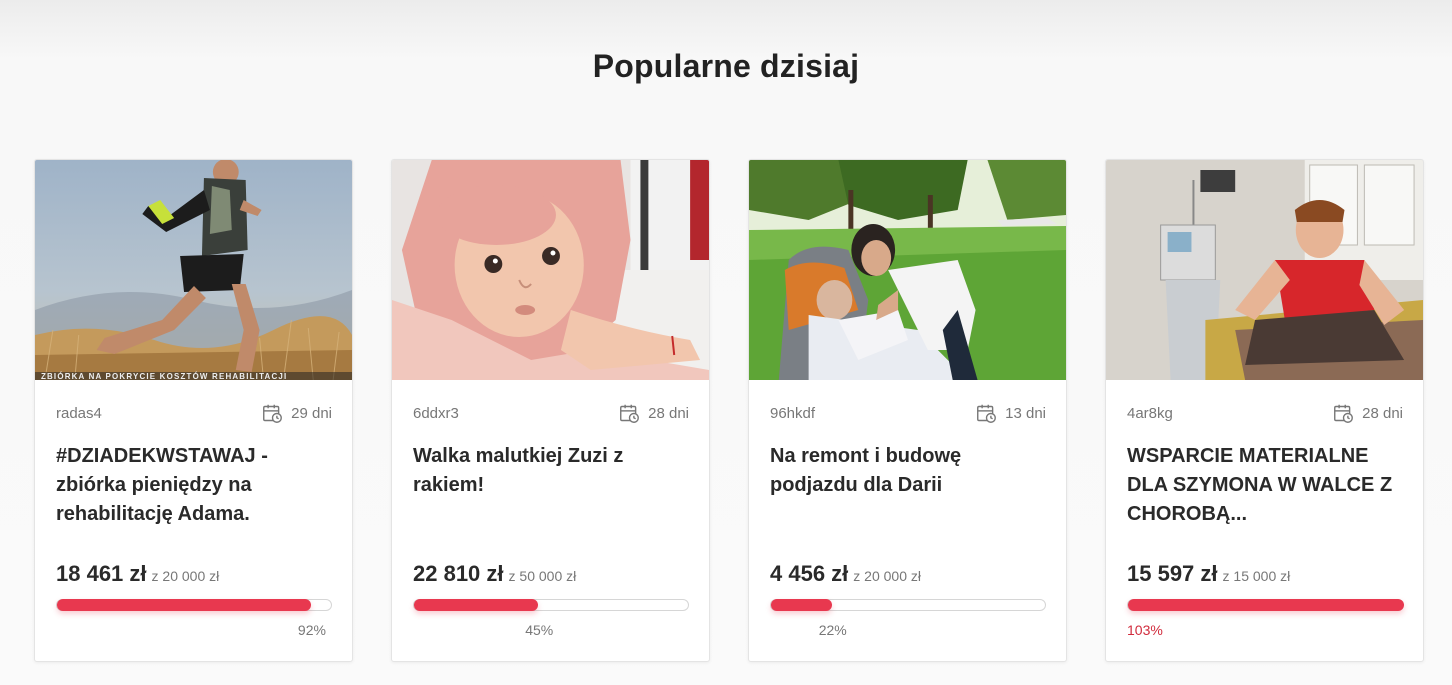  I want to click on progress-percent: 92%, so click(311, 630).